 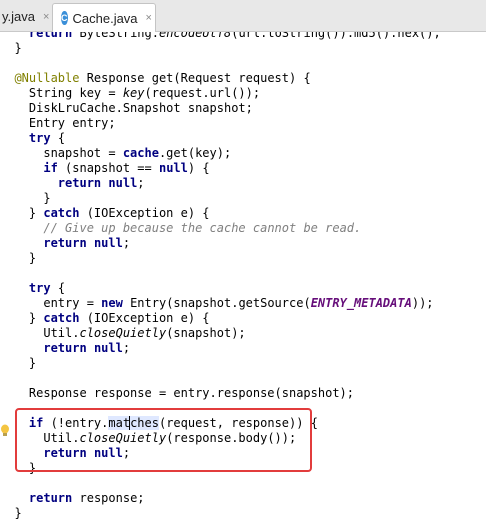 What do you see at coordinates (18, 16) in the screenshot?
I see `tab-label: y.java` at bounding box center [18, 16].